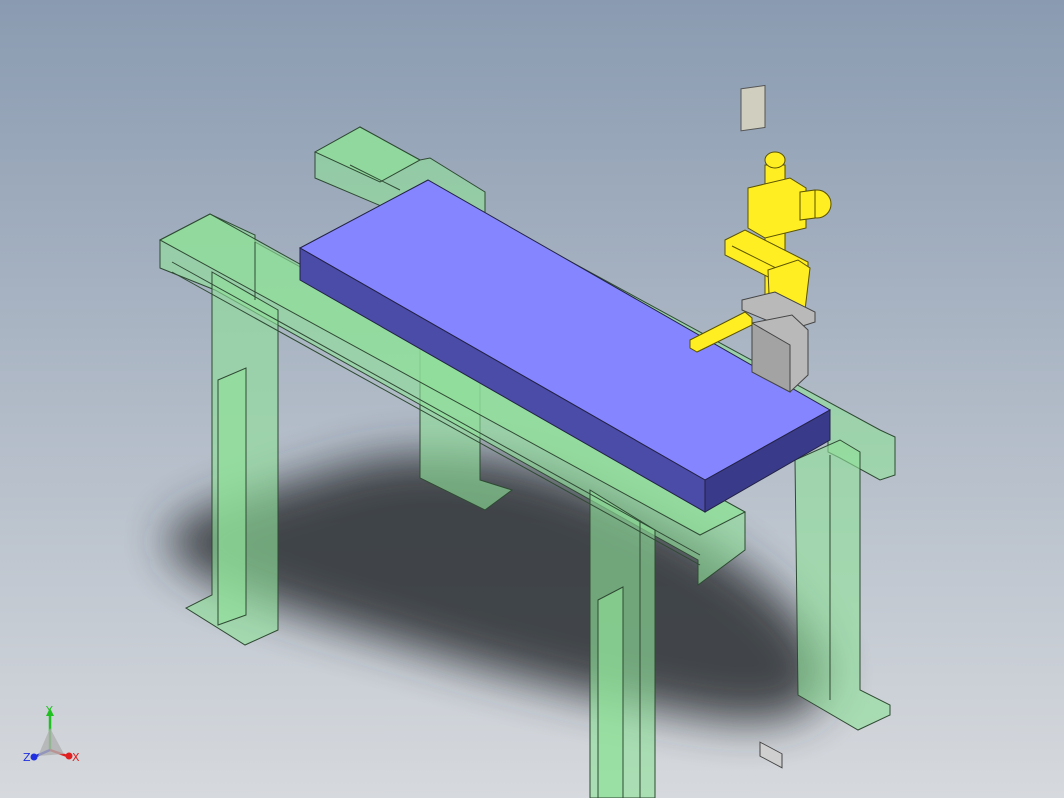 The height and width of the screenshot is (798, 1064). I want to click on carriage-plate, so click(753, 108).